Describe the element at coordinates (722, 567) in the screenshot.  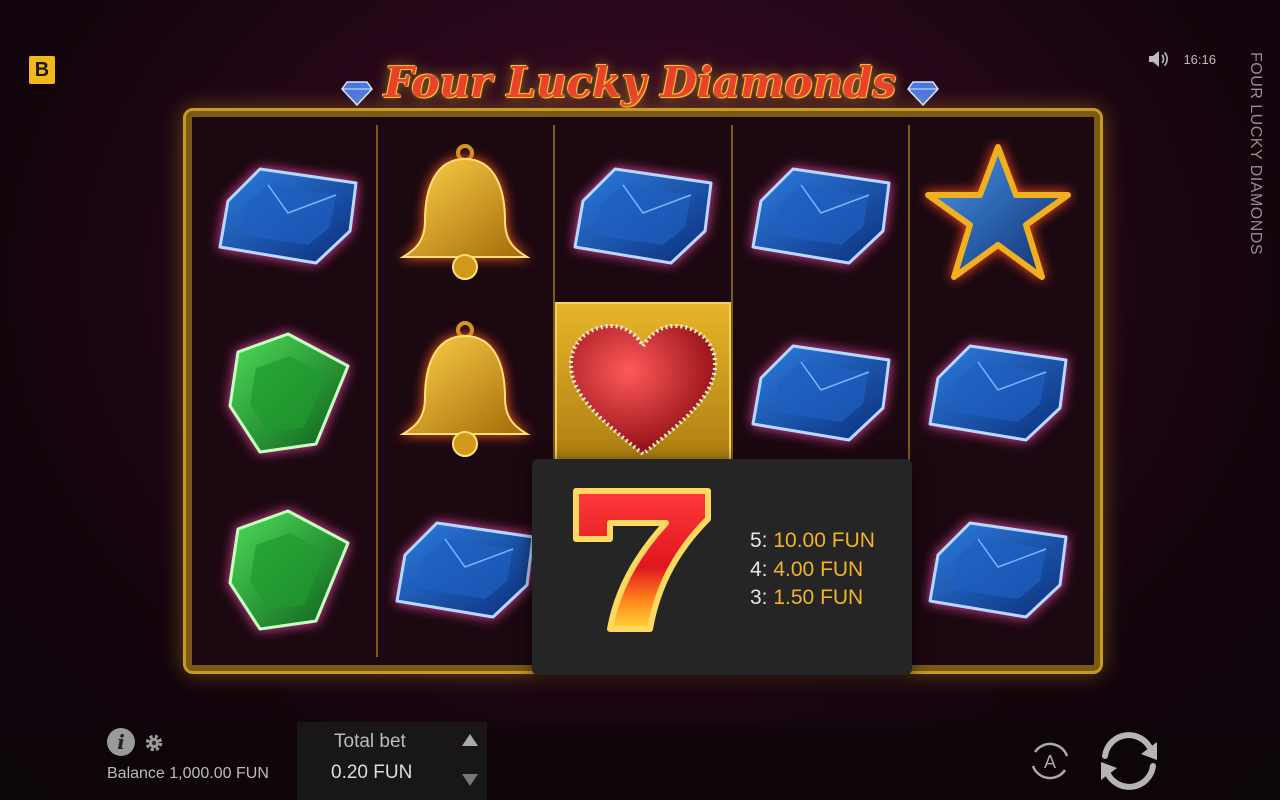
I see `paytable-popup: 5: 10.00 FUN 4: 4.00 FUN 3: 1.50 FUN` at that location.